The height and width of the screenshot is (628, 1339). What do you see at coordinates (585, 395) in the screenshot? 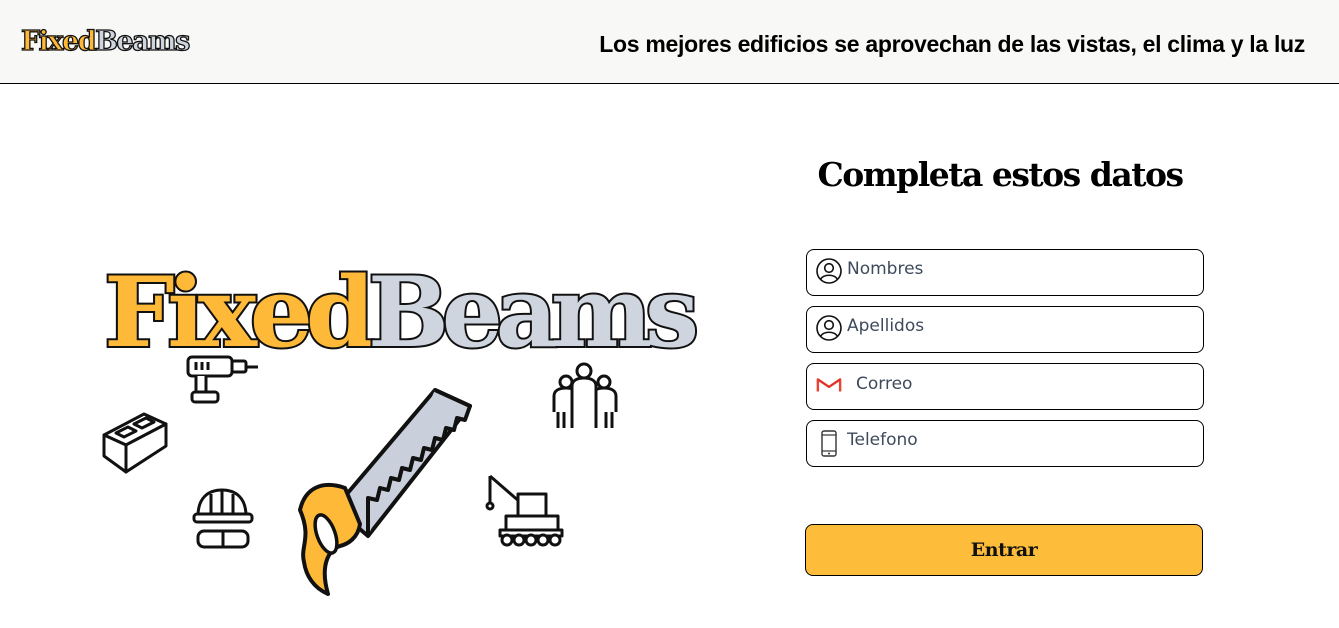
I see `team-icon` at bounding box center [585, 395].